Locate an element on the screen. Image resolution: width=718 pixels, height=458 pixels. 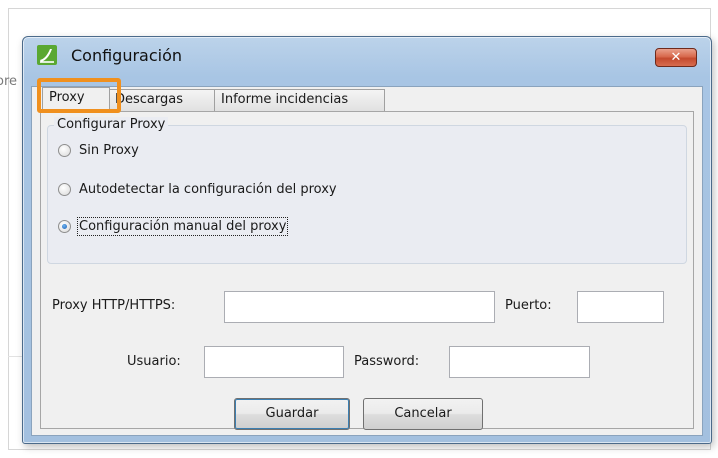
proxy-host-label: Proxy HTTP/HTTPS: is located at coordinates (114, 305).